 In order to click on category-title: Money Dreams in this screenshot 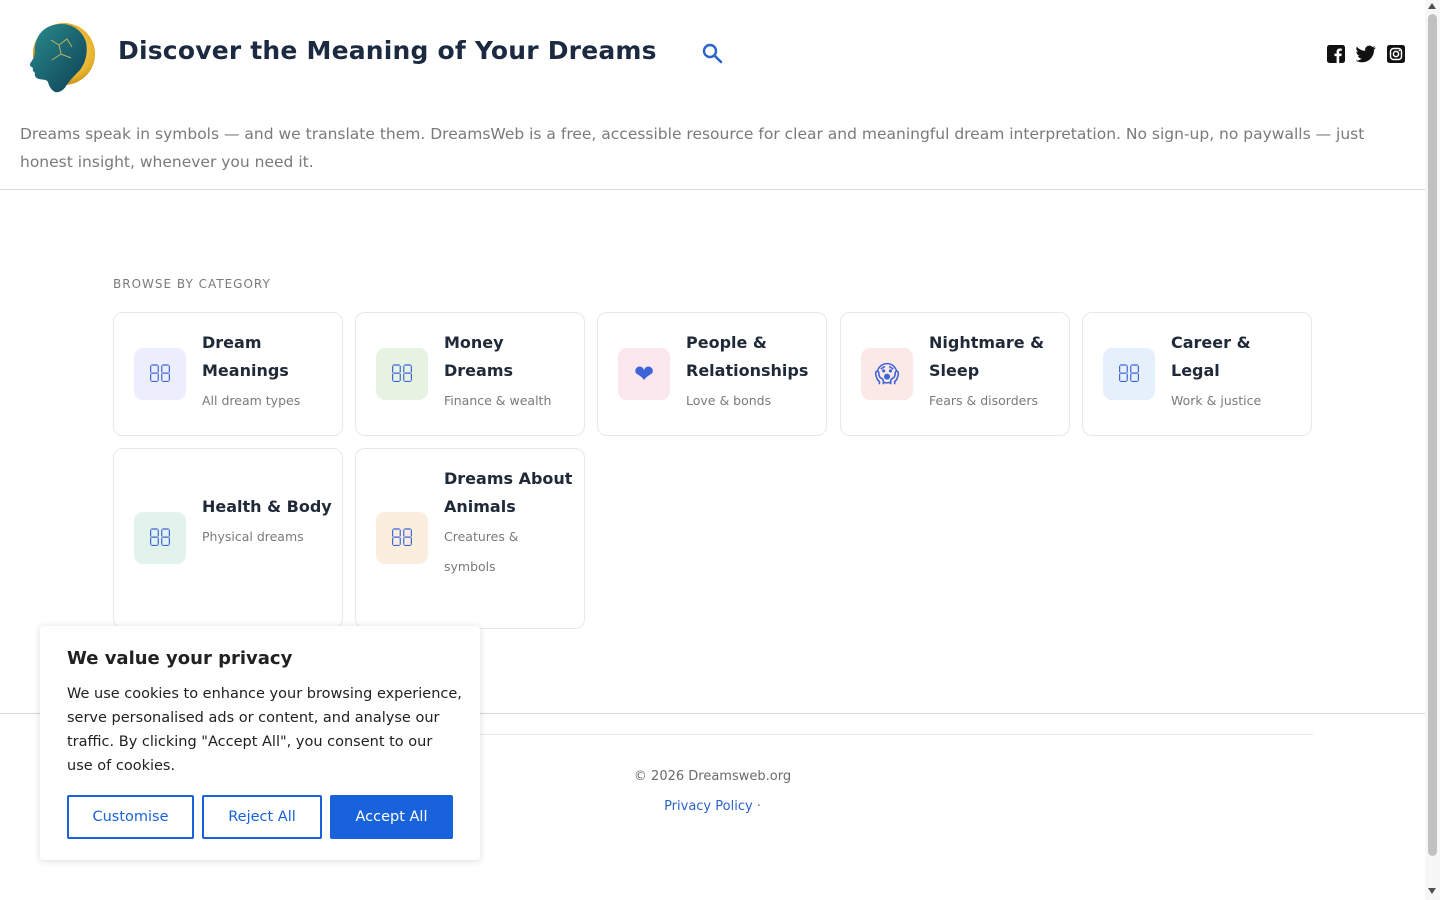, I will do `click(479, 356)`.